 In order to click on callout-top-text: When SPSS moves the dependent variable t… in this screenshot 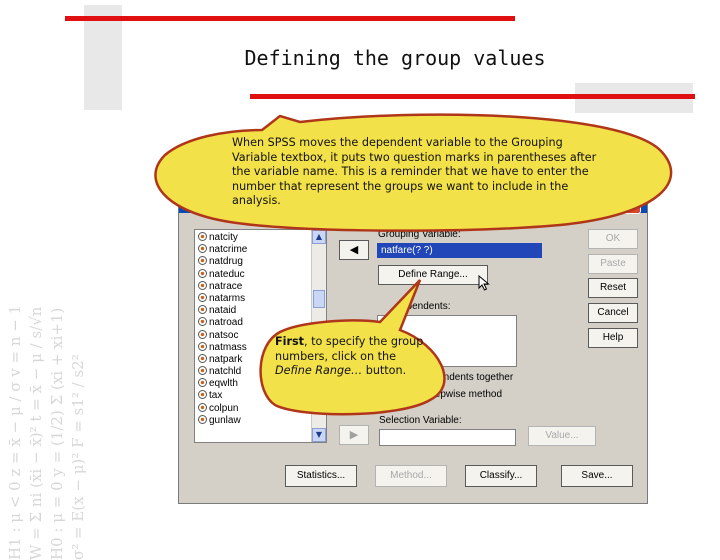, I will do `click(414, 172)`.